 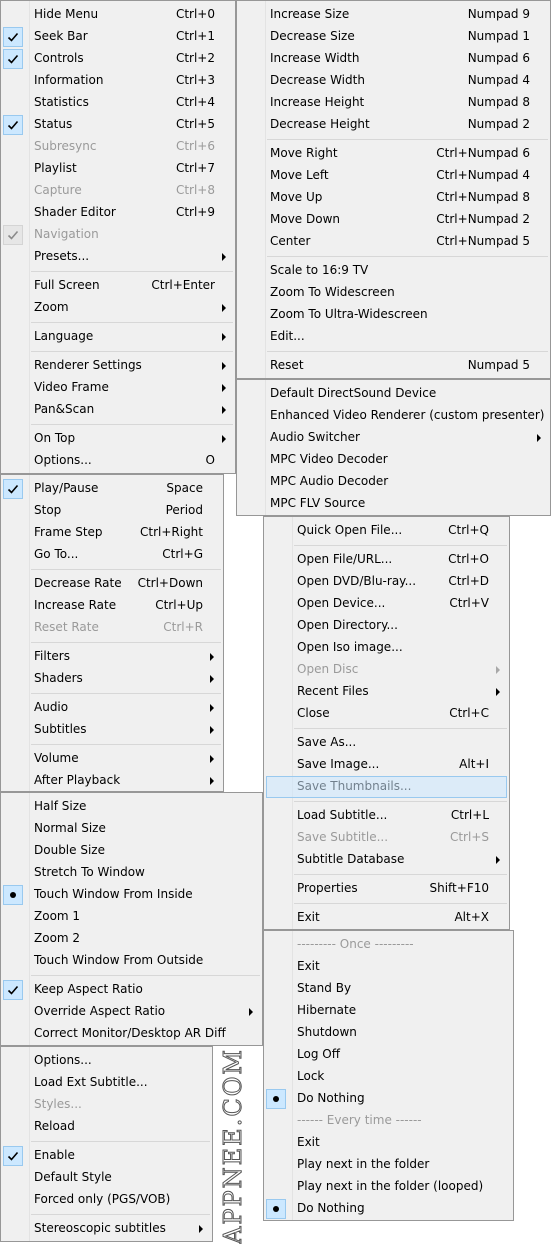 I want to click on menu-item-forced-only-pgs-vob: Forced only (PGS/VOB), so click(x=106, y=1200).